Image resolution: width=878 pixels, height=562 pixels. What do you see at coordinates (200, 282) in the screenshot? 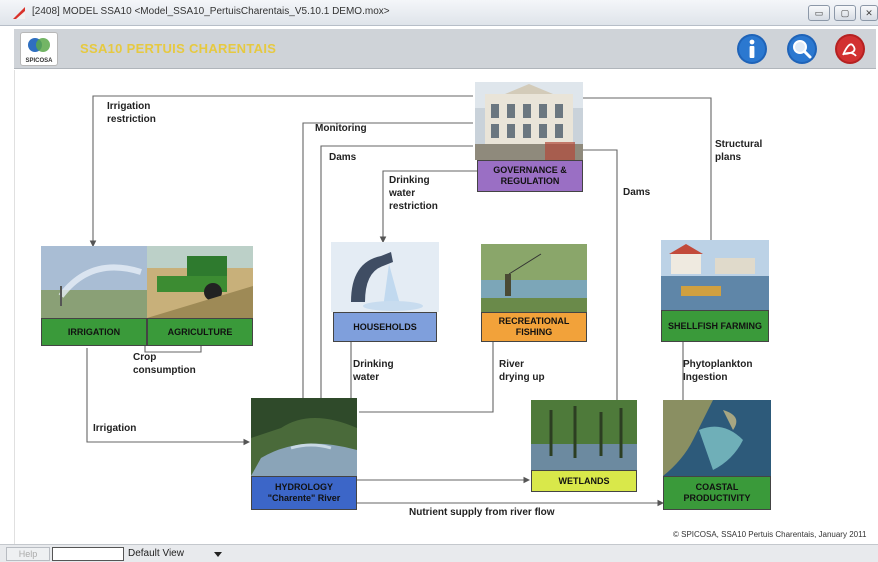
I see `agriculture-harvester-image` at bounding box center [200, 282].